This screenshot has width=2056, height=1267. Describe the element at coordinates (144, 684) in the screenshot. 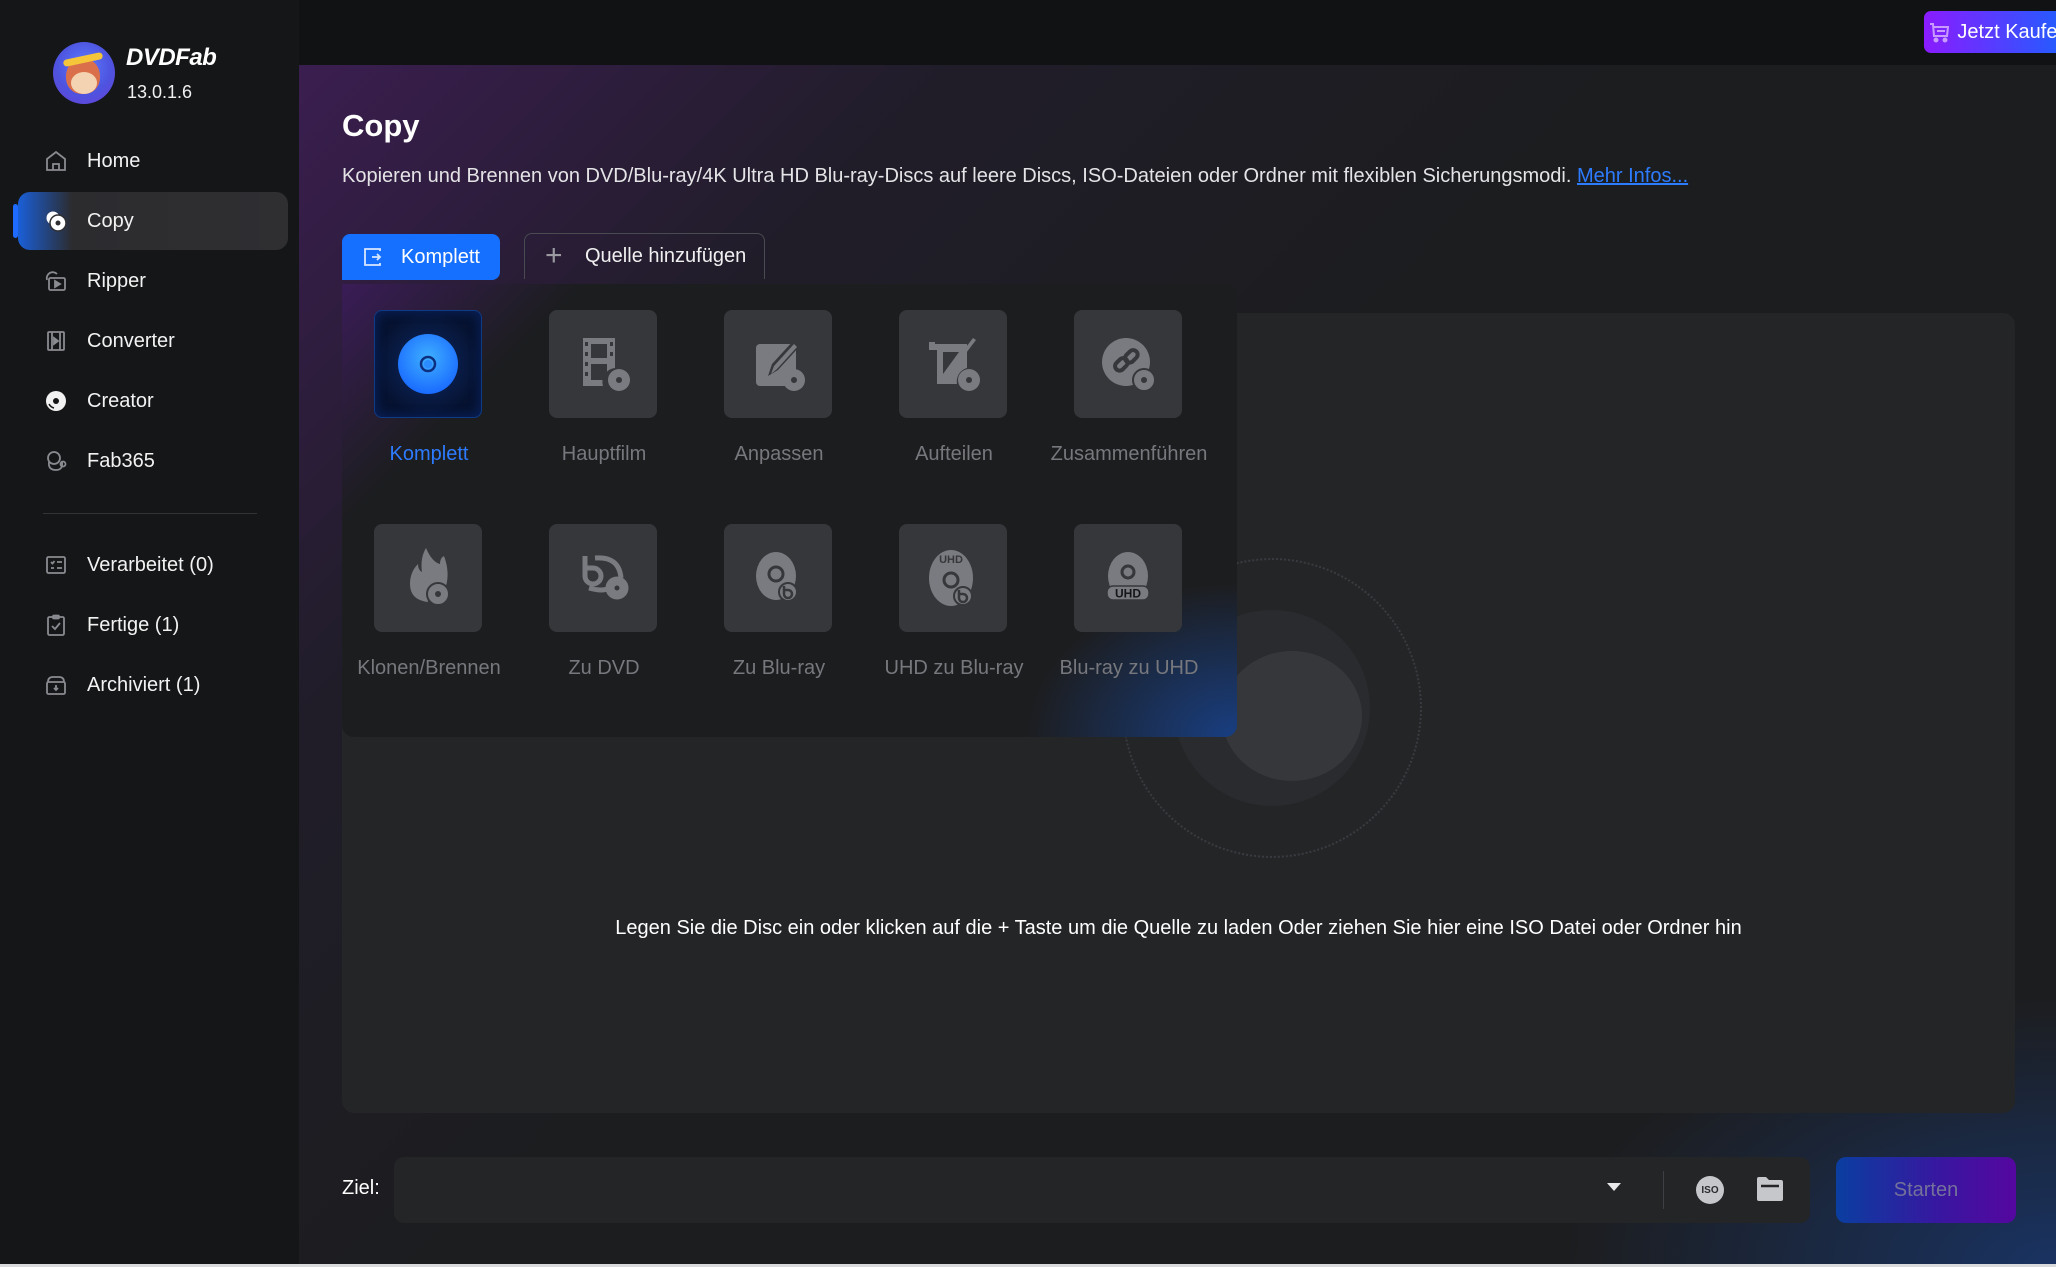

I see `sidebar-item-label: Archiviert (1)` at that location.